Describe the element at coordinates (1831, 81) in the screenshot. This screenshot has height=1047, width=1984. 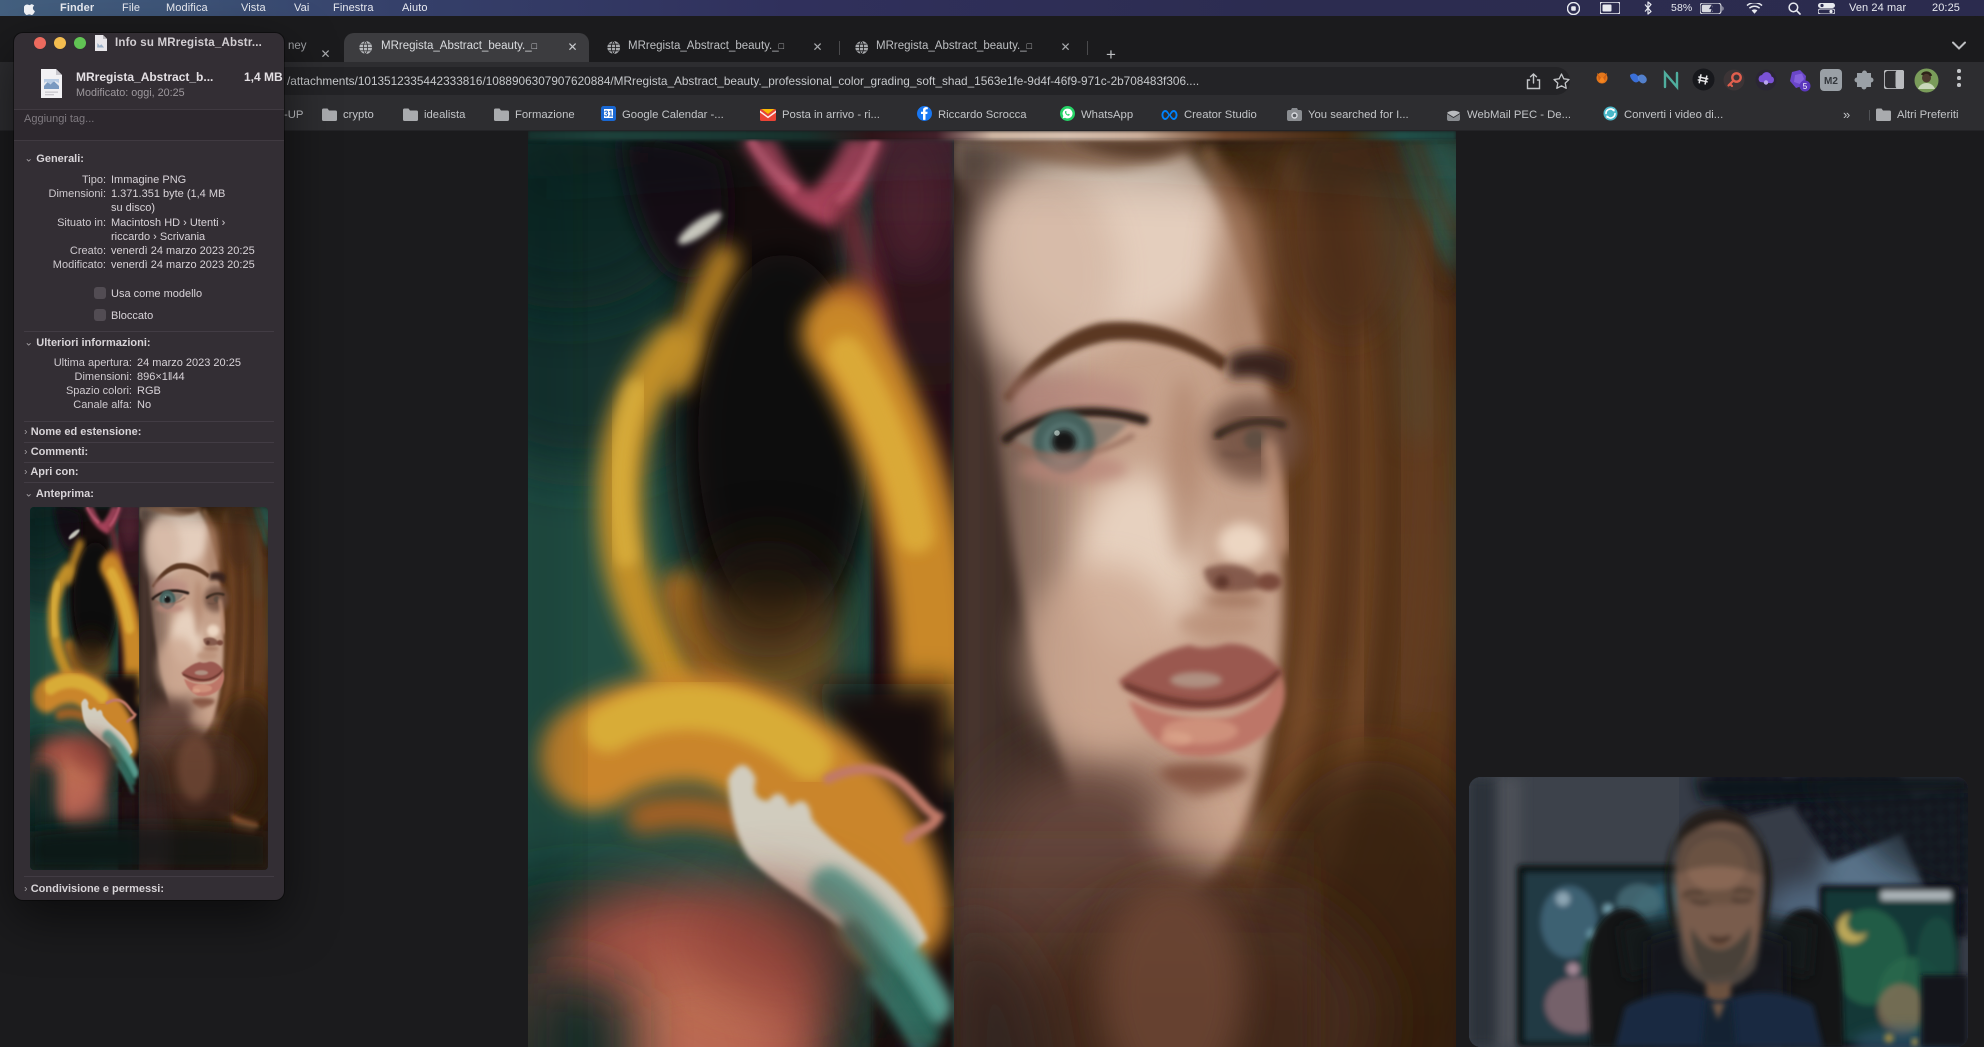
I see `svg-text: M2` at that location.